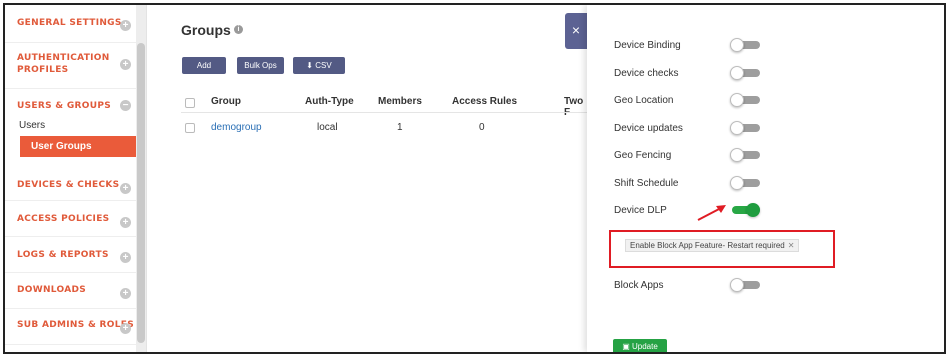 This screenshot has height=357, width=949. Describe the element at coordinates (745, 155) in the screenshot. I see `geo-fencing-toggle` at that location.